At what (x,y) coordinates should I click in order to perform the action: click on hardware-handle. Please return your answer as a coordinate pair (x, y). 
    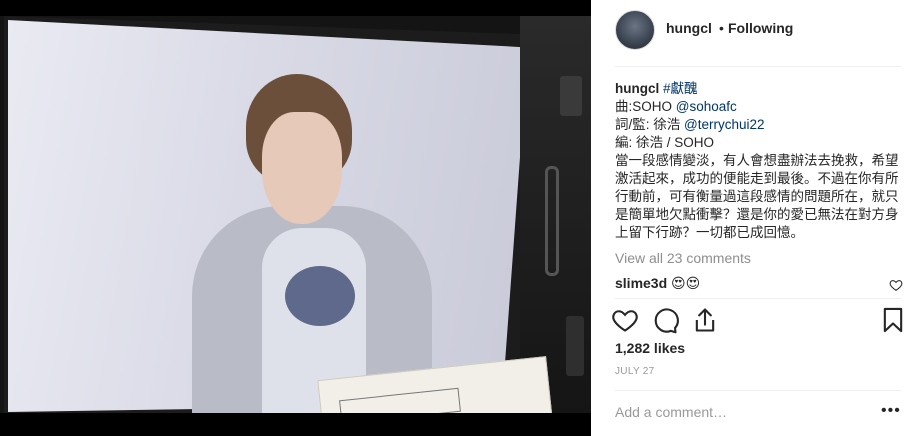
    Looking at the image, I should click on (552, 221).